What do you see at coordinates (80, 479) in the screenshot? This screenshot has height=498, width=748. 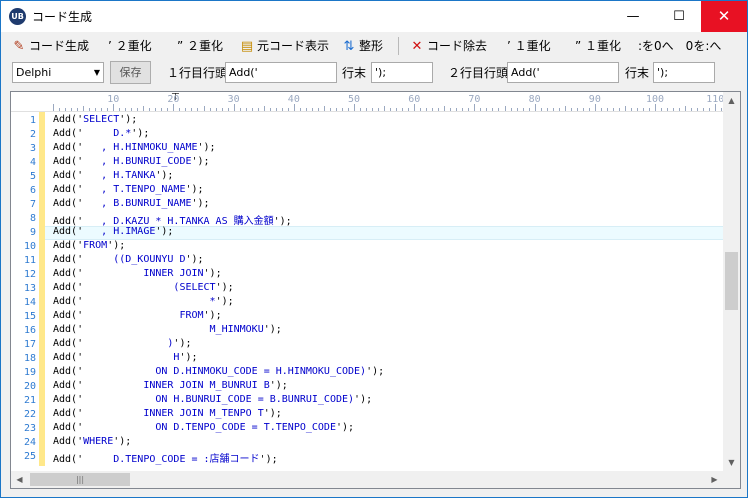 I see `horizontal-scroll-thumb: |||` at bounding box center [80, 479].